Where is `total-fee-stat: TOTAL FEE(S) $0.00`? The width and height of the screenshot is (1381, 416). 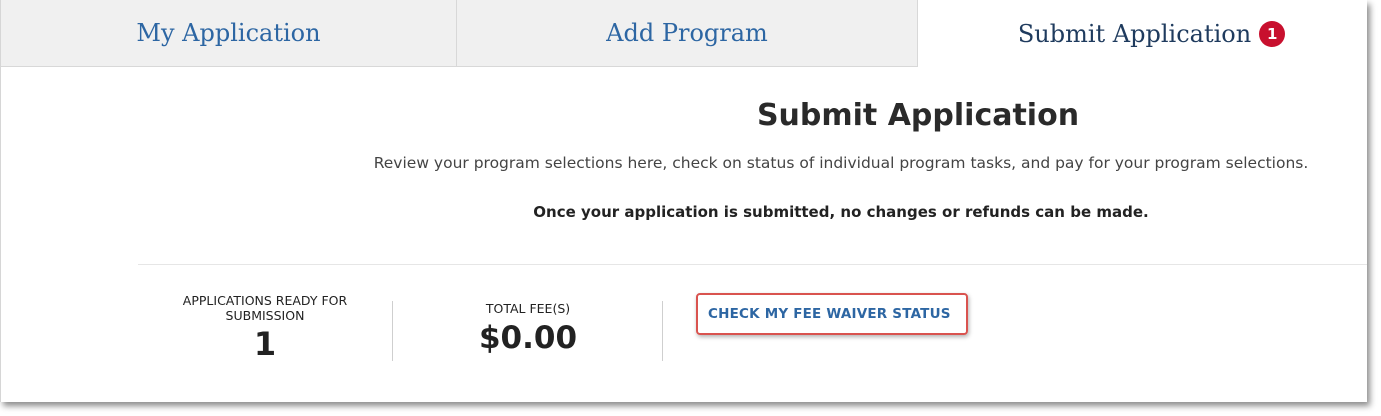
total-fee-stat: TOTAL FEE(S) $0.00 is located at coordinates (528, 328).